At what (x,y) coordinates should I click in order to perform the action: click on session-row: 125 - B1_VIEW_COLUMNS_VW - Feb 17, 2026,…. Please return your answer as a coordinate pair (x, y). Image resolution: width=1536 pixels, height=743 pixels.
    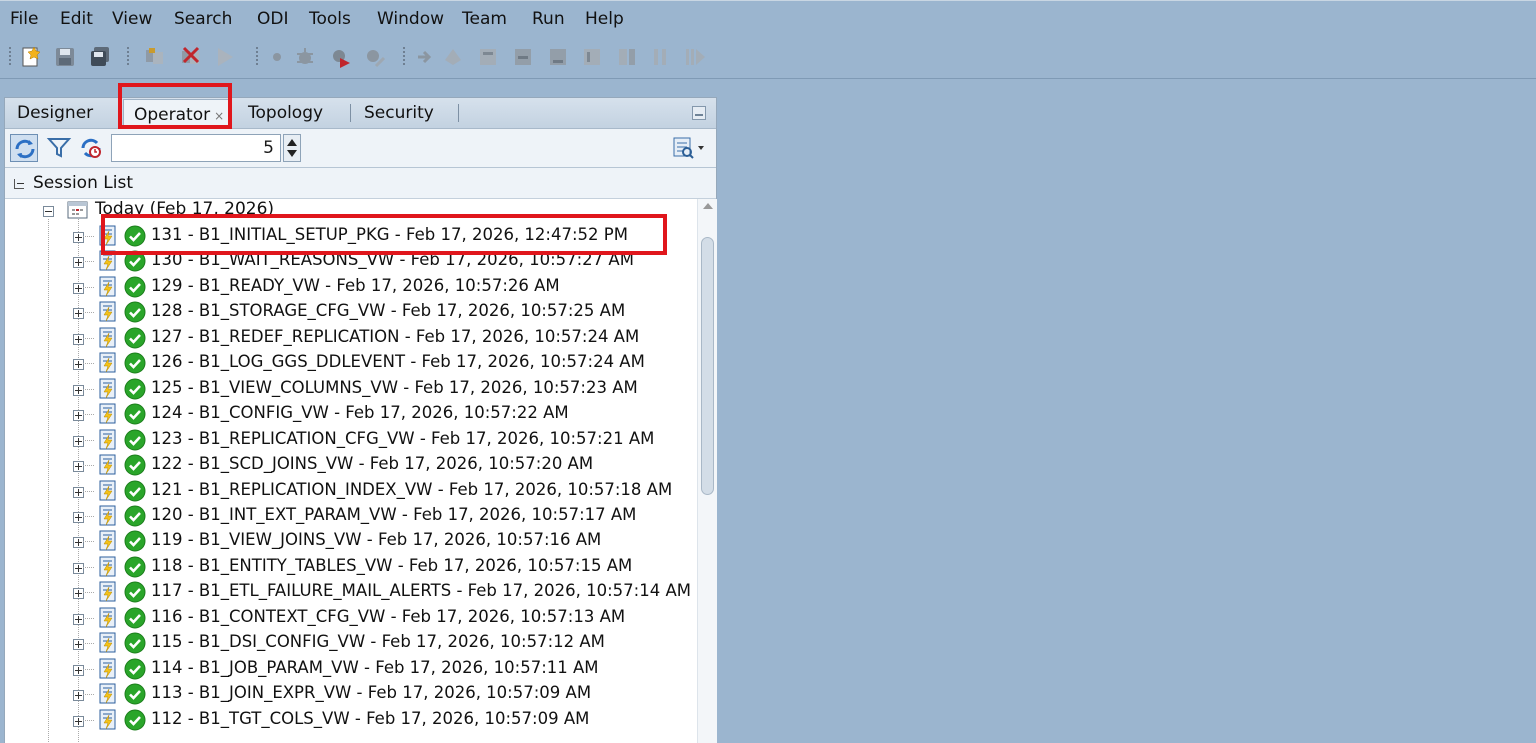
    Looking at the image, I should click on (351, 389).